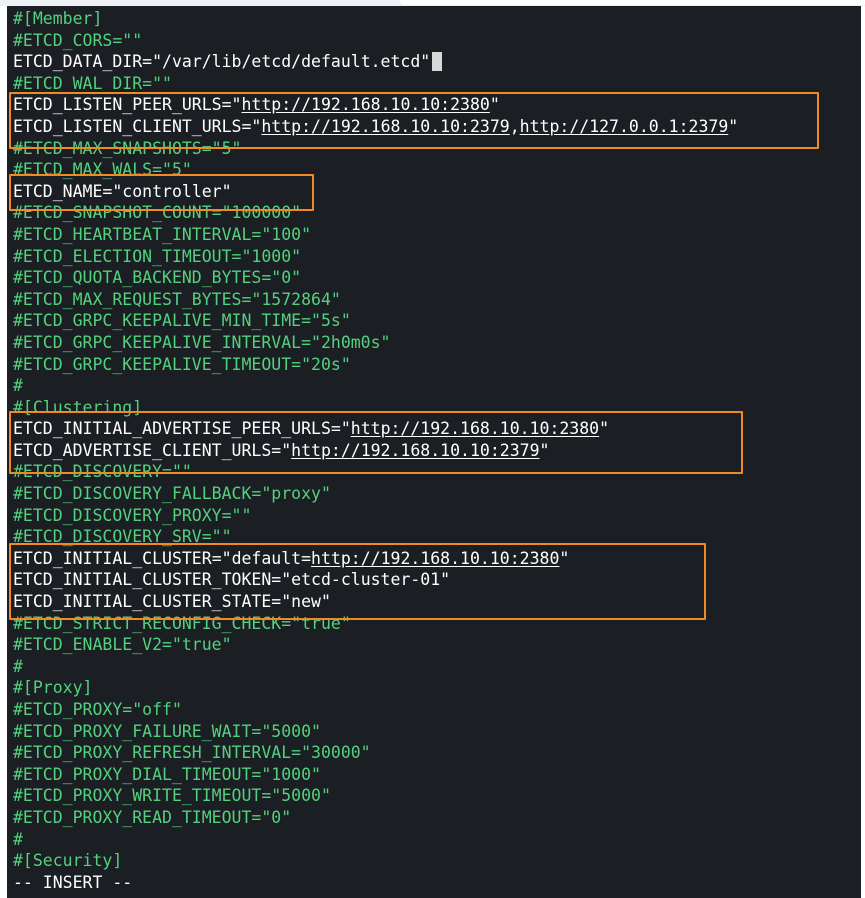 The image size is (865, 898). I want to click on comment-line: #ETCD_ELECTION_TIMEOUT="1000", so click(157, 256).